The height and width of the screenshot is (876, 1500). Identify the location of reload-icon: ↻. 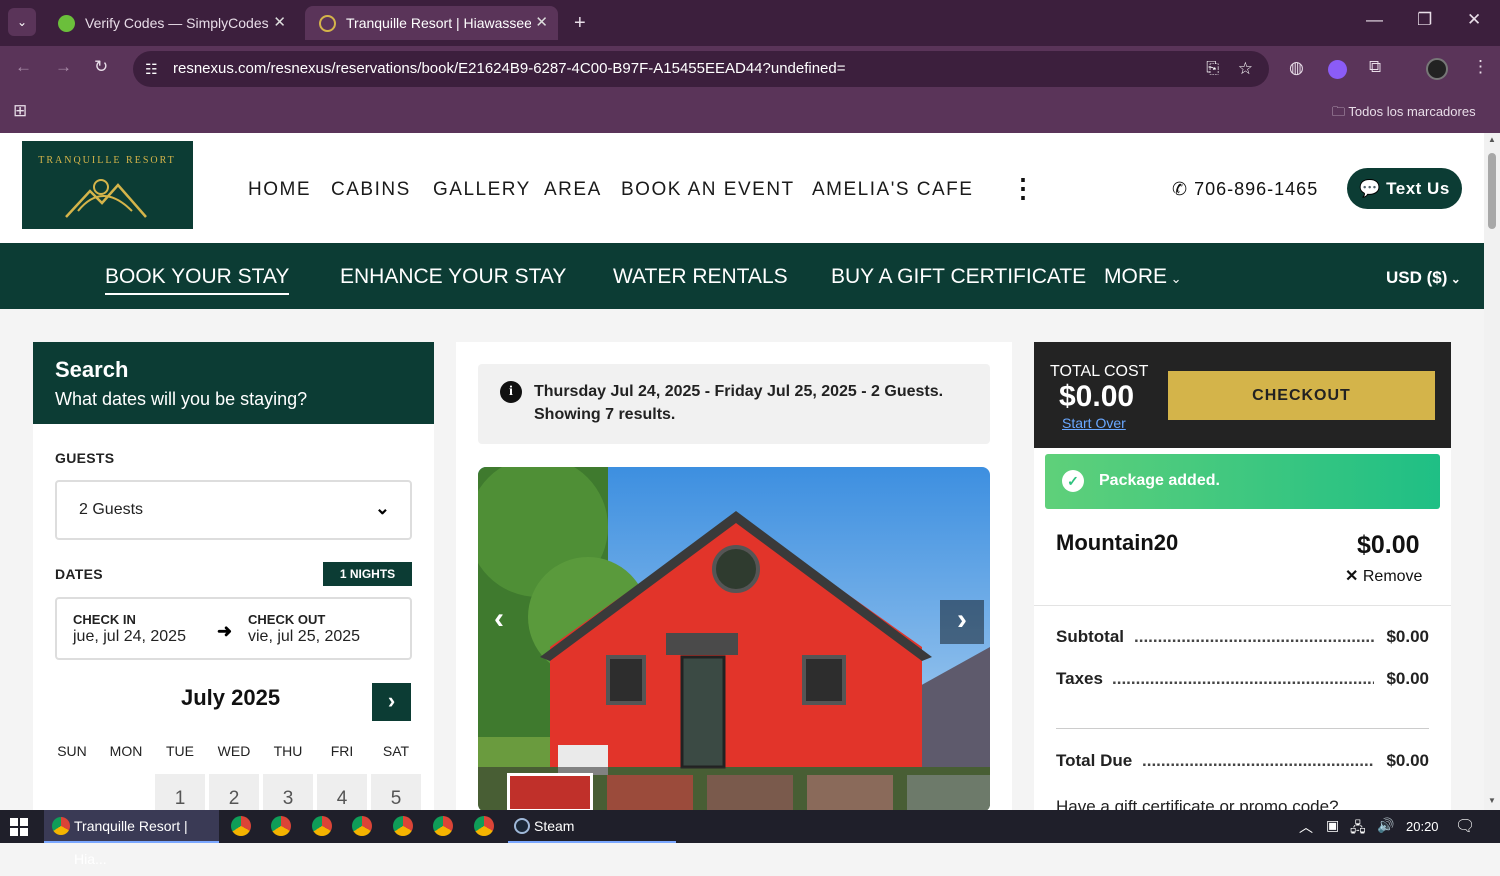
(101, 67).